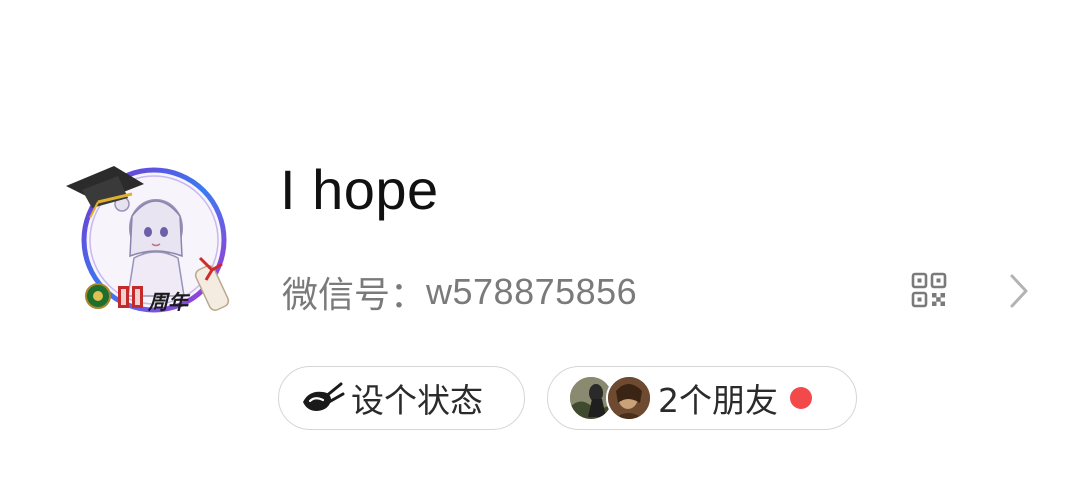 The height and width of the screenshot is (494, 1080). What do you see at coordinates (168, 302) in the screenshot?
I see `avatar-badge-text: 周年` at bounding box center [168, 302].